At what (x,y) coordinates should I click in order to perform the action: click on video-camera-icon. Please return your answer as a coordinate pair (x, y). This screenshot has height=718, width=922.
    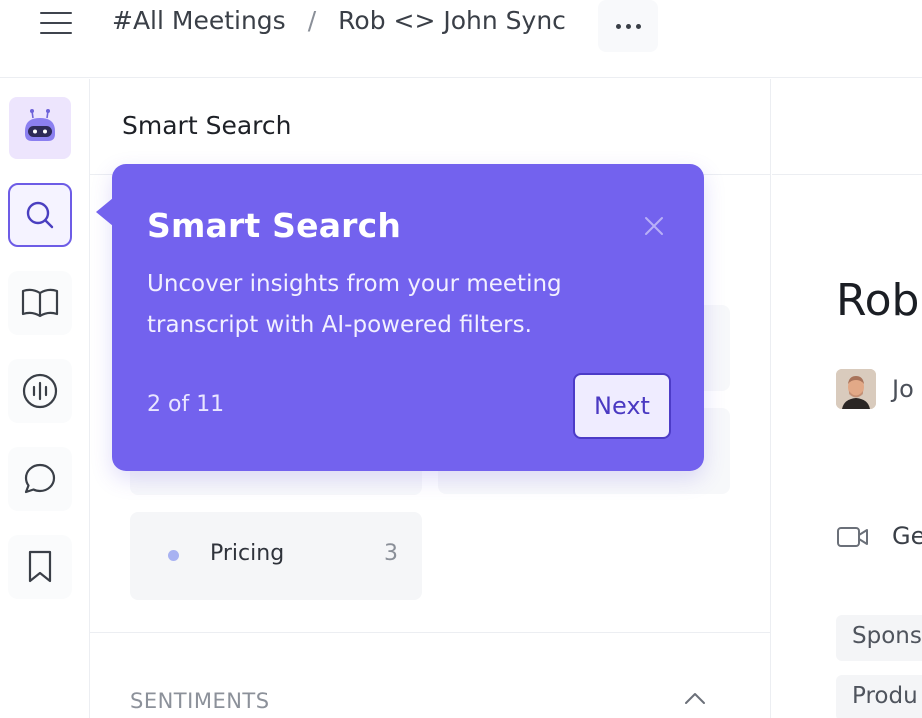
    Looking at the image, I should click on (852, 537).